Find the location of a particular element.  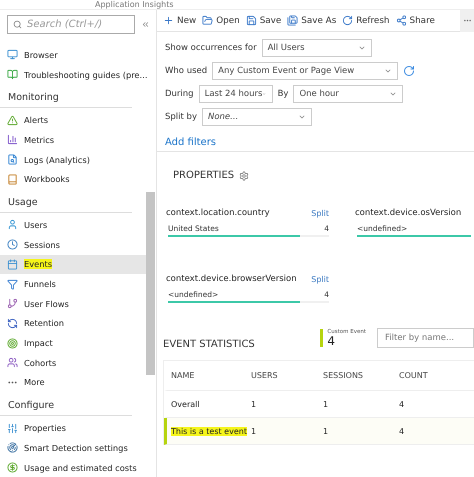

time-range-dropdown: Last 24 hours is located at coordinates (235, 94).